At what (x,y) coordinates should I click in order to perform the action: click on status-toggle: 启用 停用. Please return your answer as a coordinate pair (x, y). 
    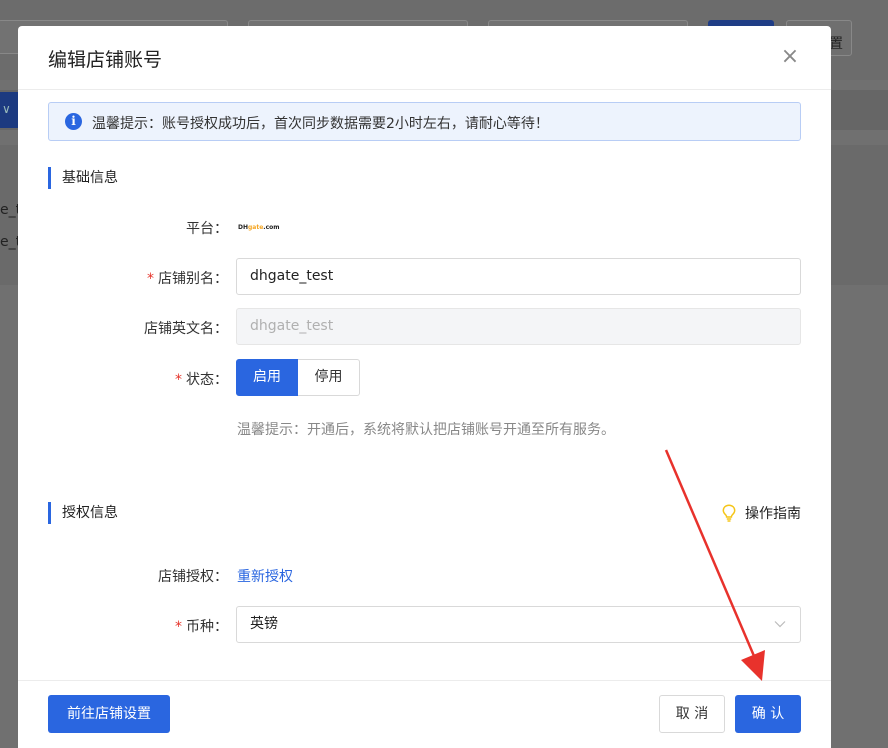
    Looking at the image, I should click on (298, 377).